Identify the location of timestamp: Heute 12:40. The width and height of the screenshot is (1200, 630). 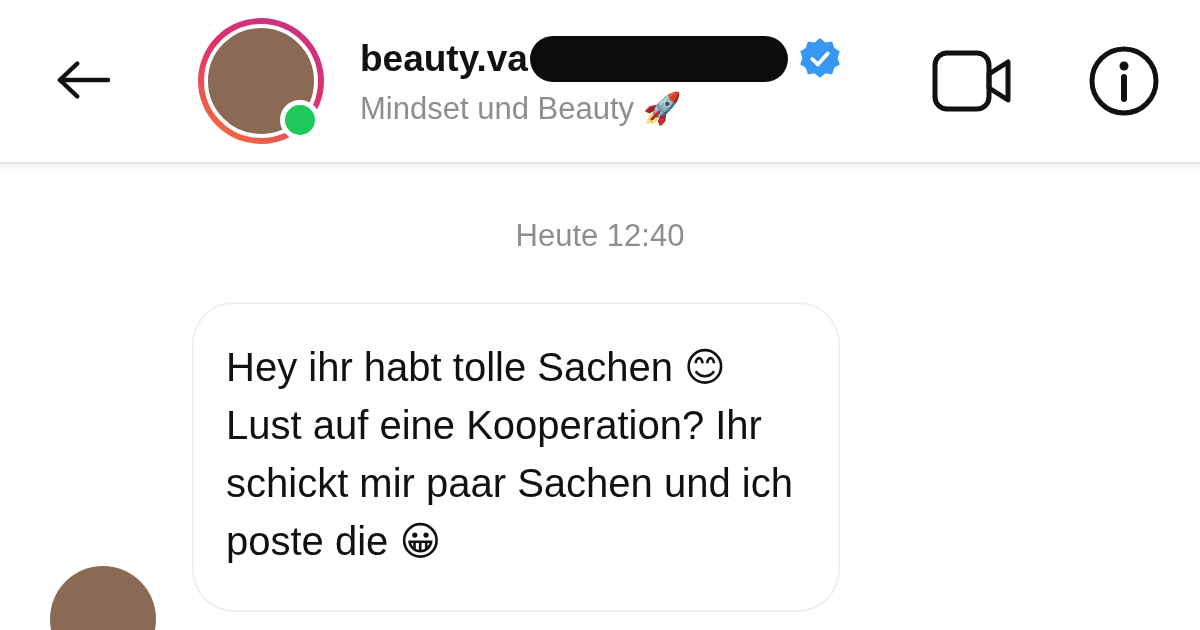
(600, 236).